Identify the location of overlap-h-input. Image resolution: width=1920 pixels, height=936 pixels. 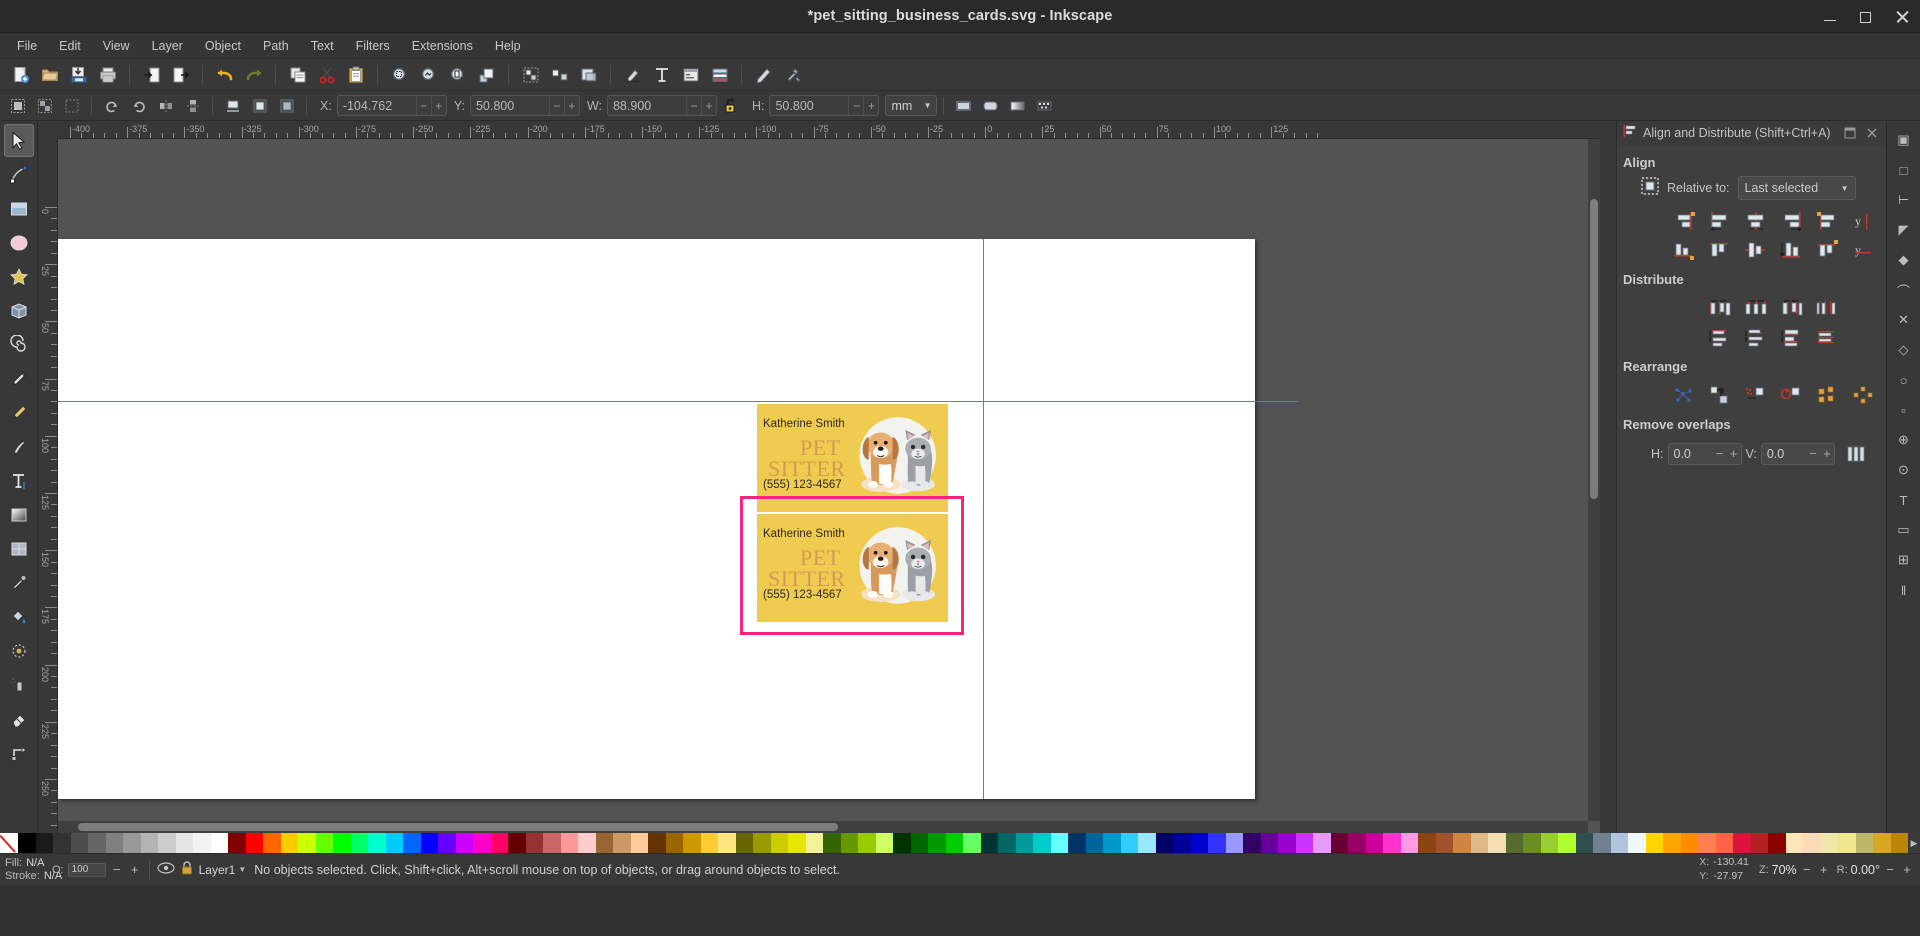
(1690, 453).